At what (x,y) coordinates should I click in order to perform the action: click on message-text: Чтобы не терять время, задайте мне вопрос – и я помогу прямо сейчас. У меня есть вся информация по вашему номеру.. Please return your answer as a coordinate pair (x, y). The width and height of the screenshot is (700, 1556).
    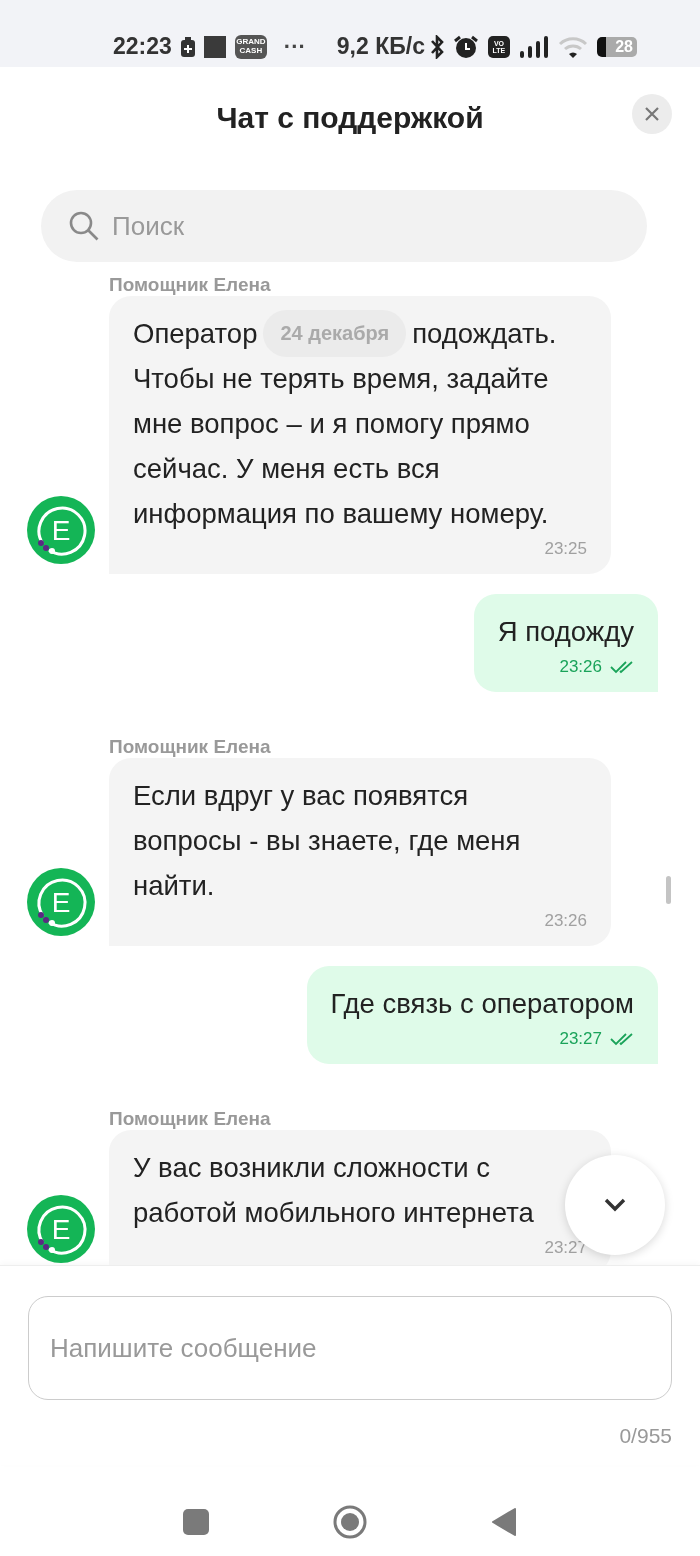
    Looking at the image, I should click on (341, 446).